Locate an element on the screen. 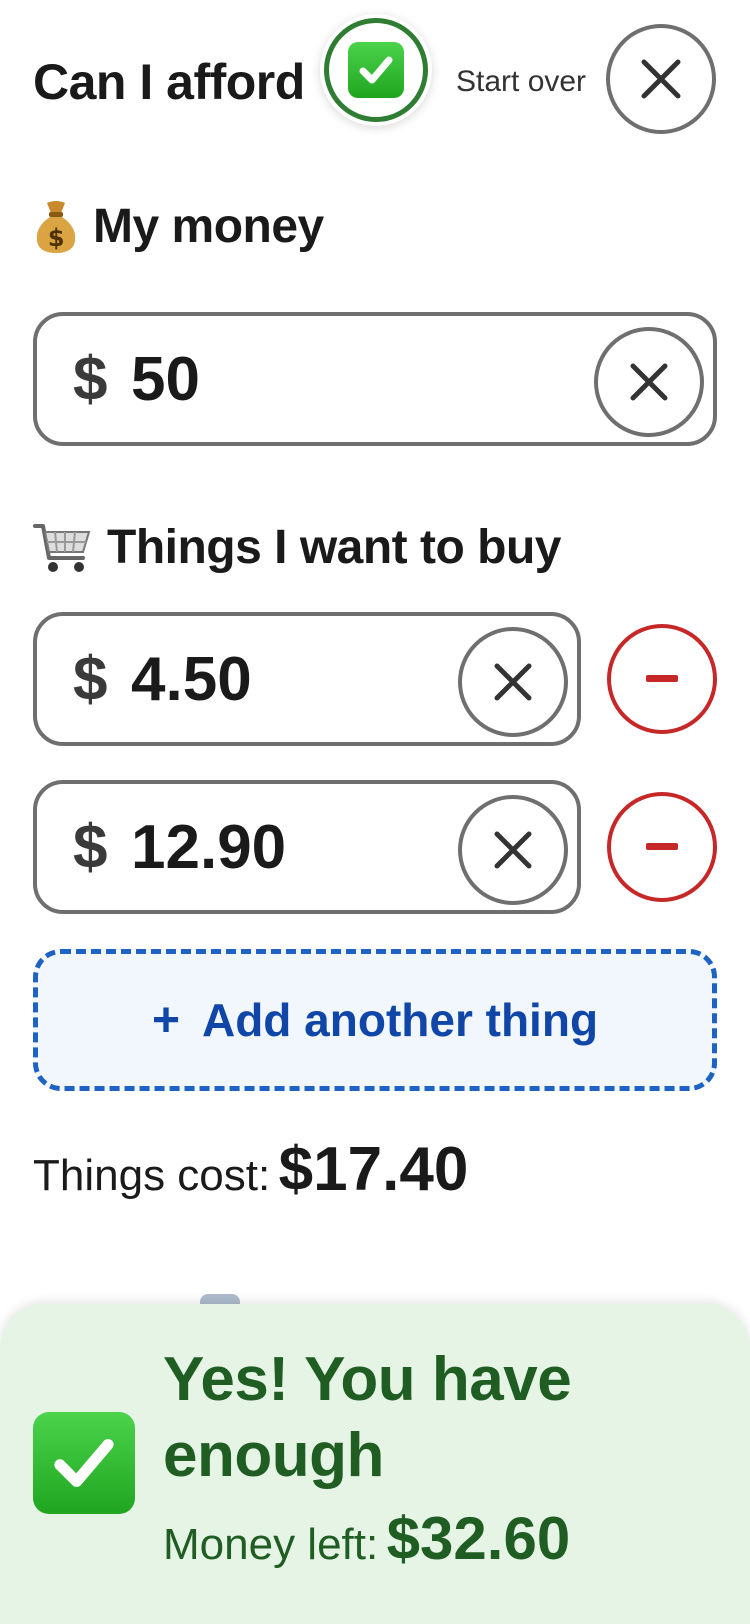  item-value: 4.50 is located at coordinates (191, 680).